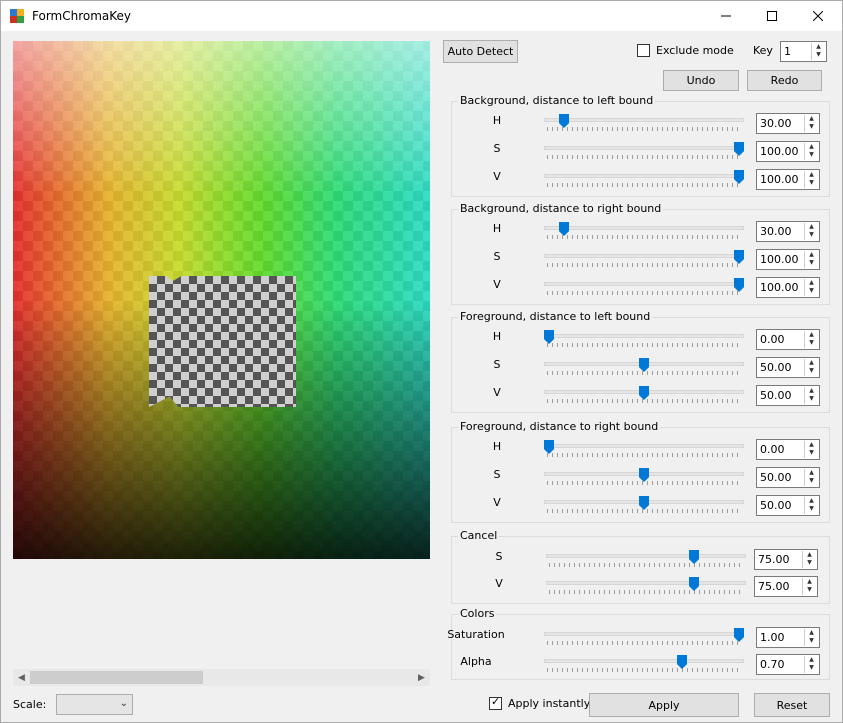  Describe the element at coordinates (21, 677) in the screenshot. I see `scroll-left-arrow-icon: ◀` at that location.